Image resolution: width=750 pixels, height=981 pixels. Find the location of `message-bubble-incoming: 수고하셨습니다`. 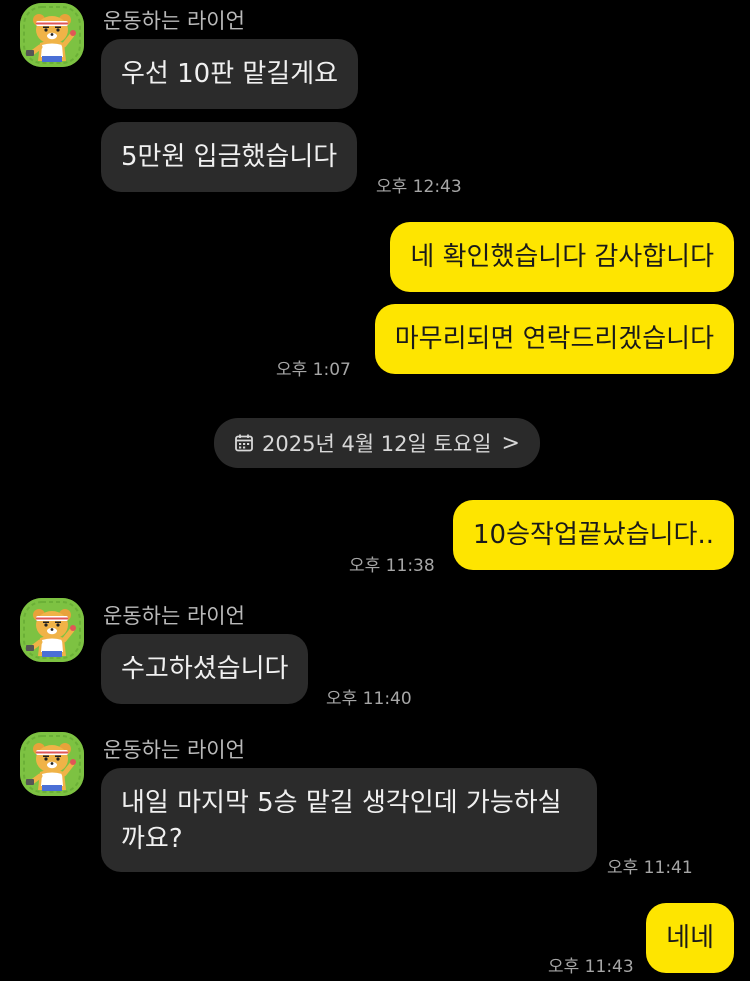

message-bubble-incoming: 수고하셨습니다 is located at coordinates (205, 669).